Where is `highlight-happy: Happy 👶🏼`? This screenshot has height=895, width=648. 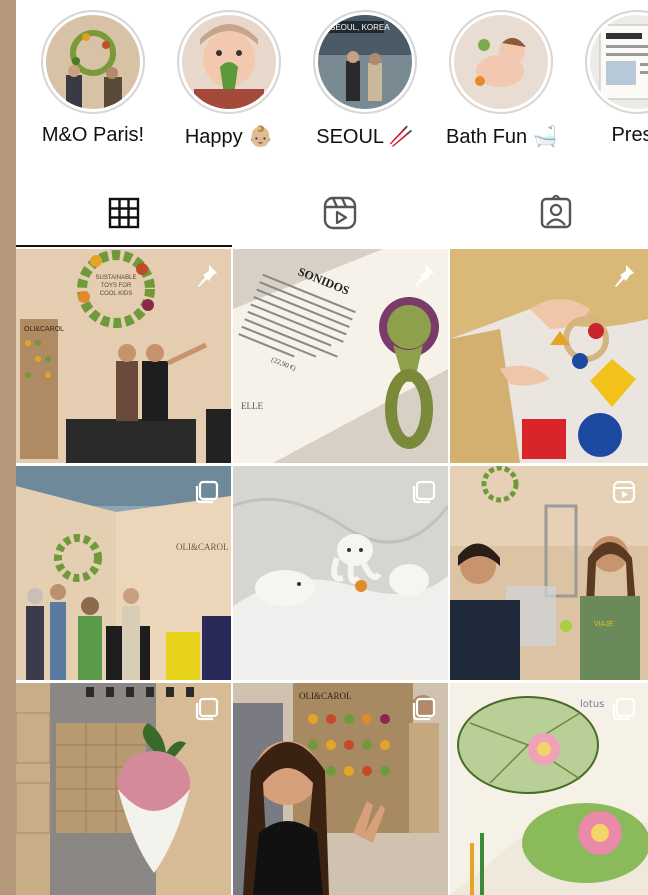
highlight-happy: Happy 👶🏼 is located at coordinates (229, 79).